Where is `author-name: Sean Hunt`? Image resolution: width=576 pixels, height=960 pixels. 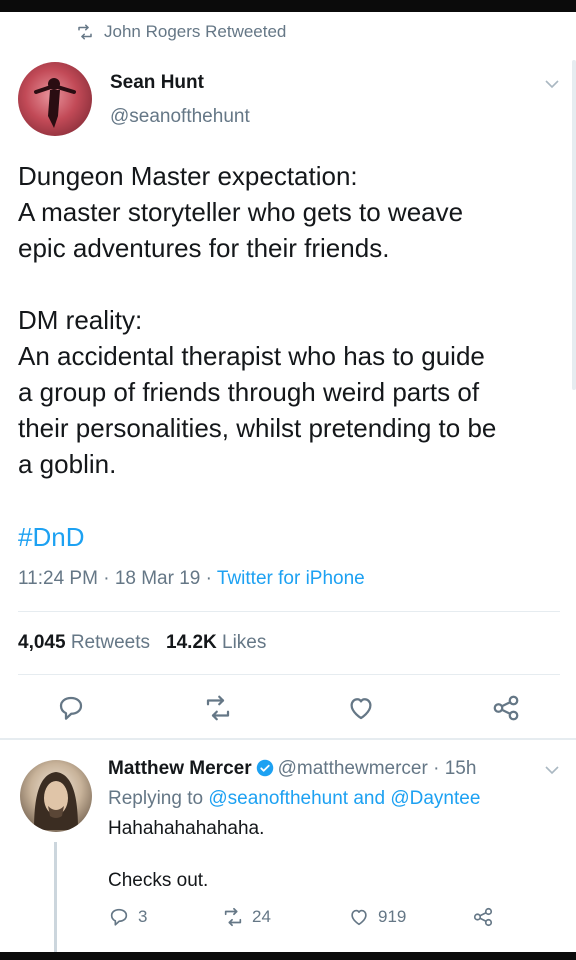 author-name: Sean Hunt is located at coordinates (157, 83).